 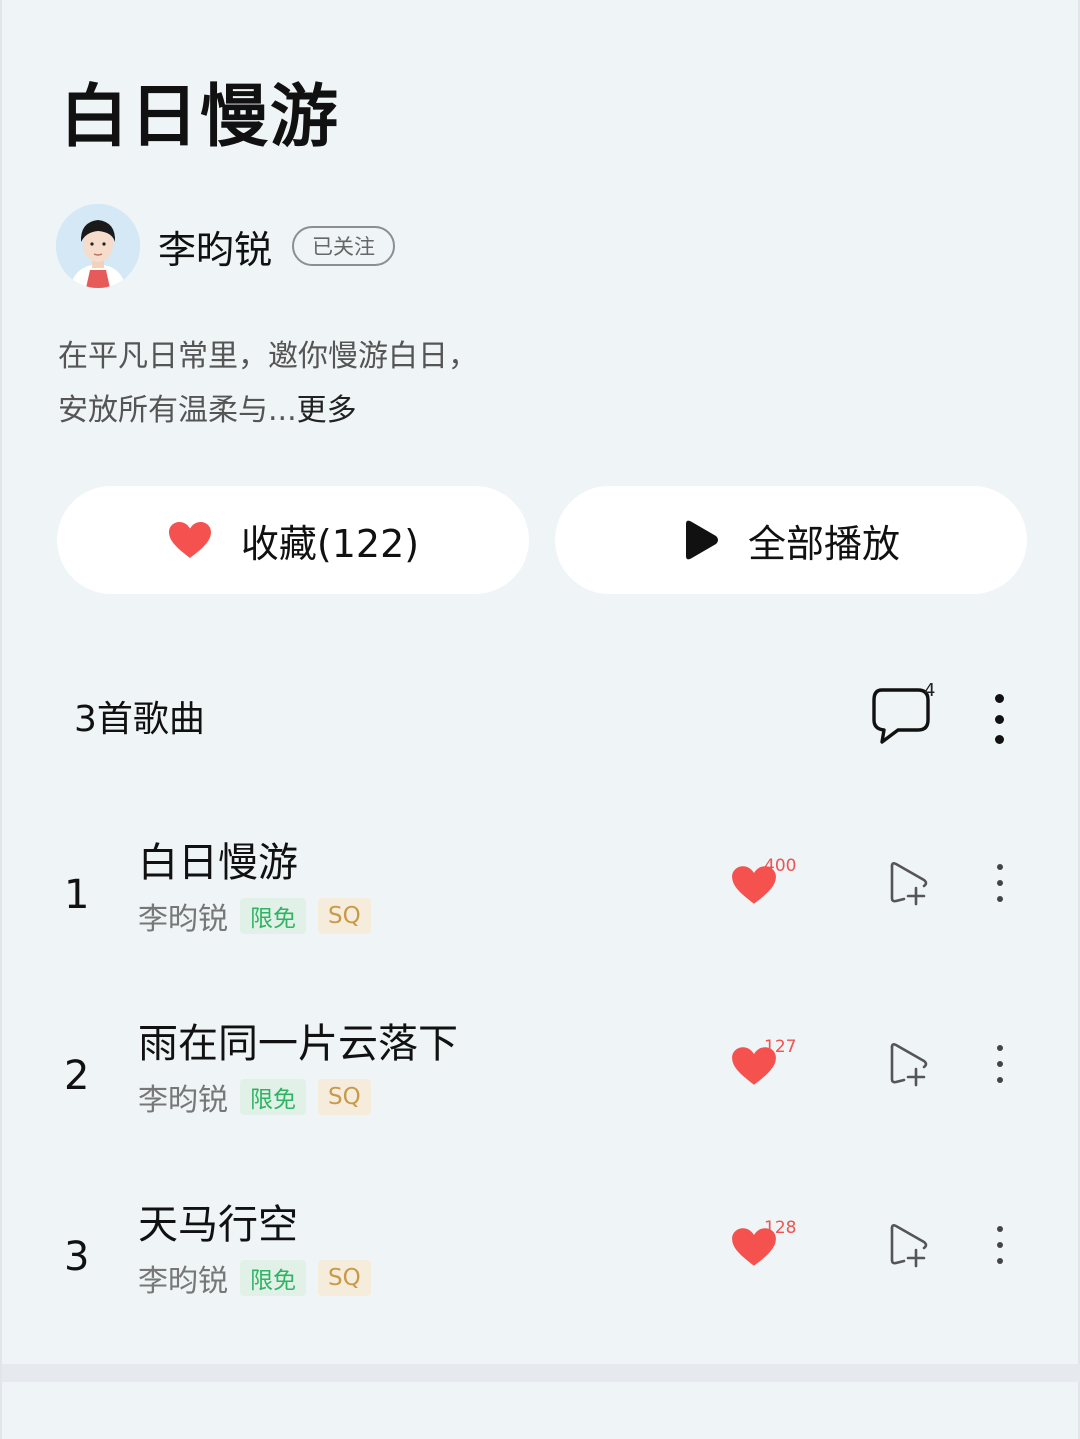 I want to click on comment-icon, so click(x=901, y=716).